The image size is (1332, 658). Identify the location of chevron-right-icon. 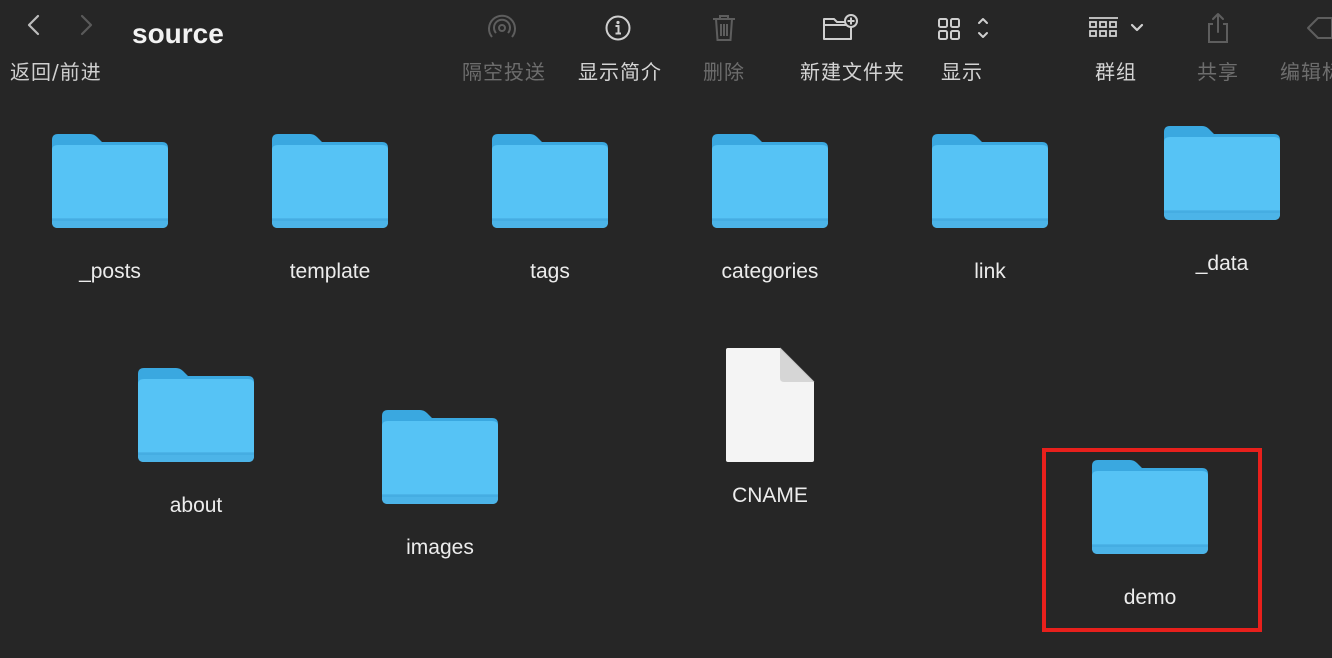
(86, 25).